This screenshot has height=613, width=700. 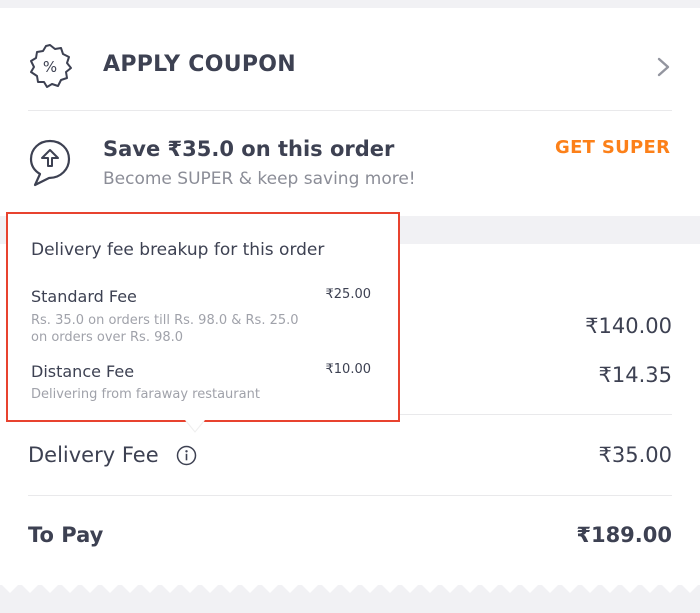 What do you see at coordinates (178, 250) in the screenshot?
I see `popup-title: Delivery fee breakup for this order` at bounding box center [178, 250].